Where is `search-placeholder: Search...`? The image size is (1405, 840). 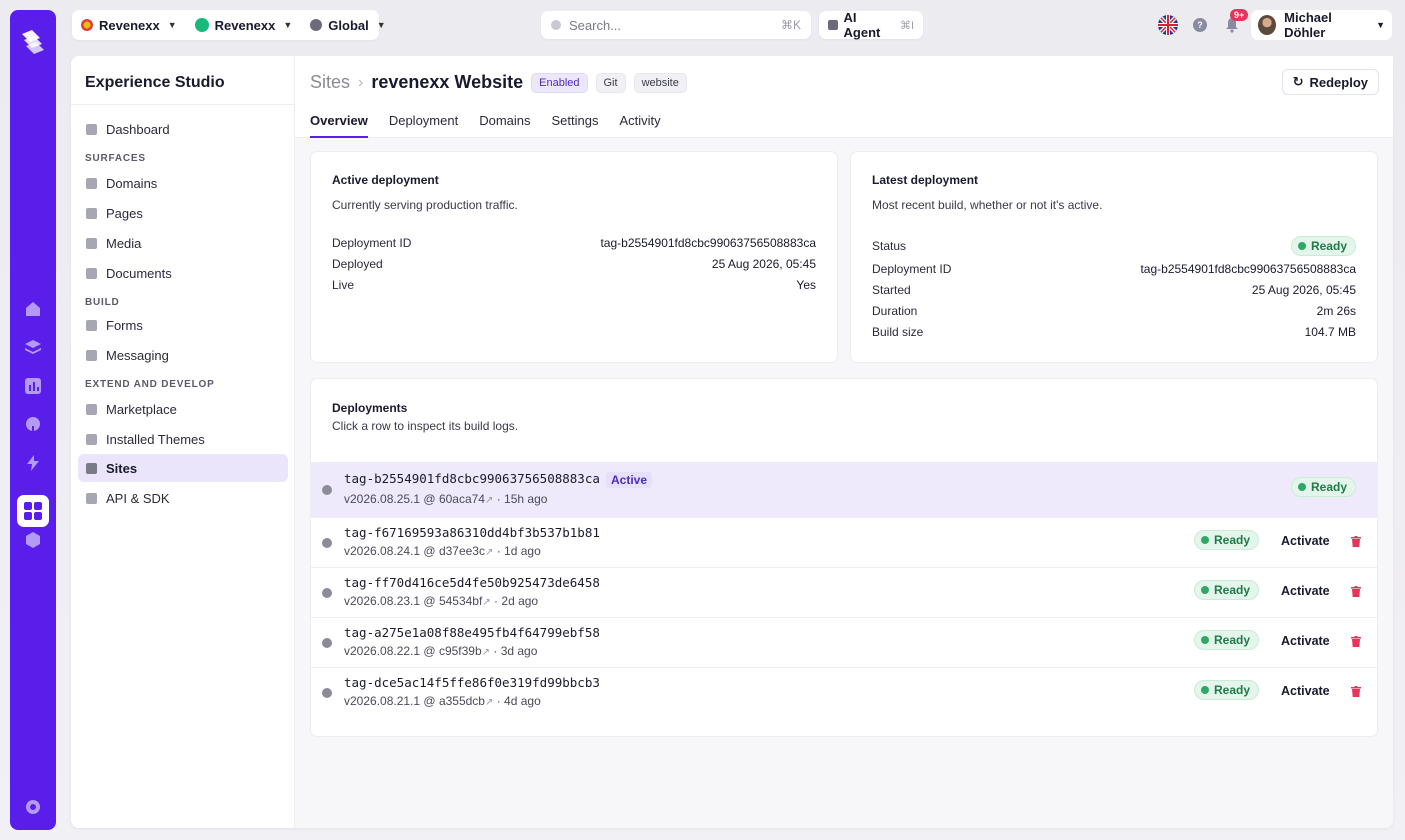
search-placeholder: Search... is located at coordinates (595, 25).